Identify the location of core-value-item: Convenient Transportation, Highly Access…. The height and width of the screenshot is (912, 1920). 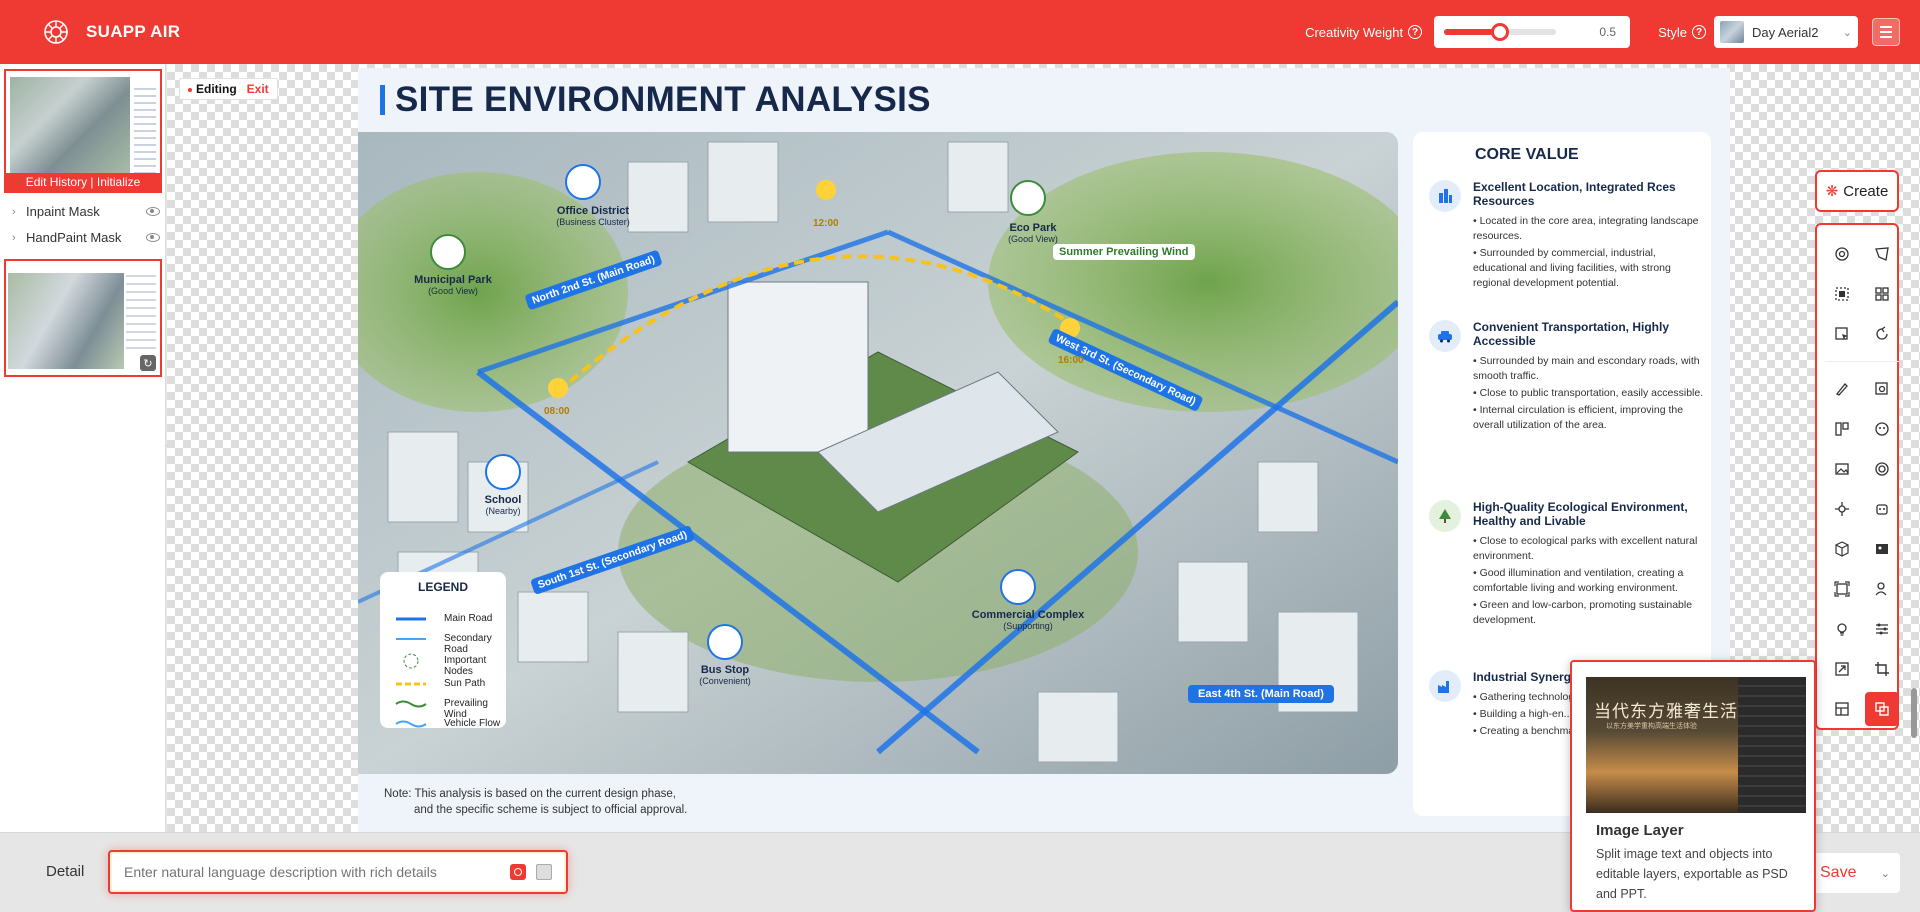
(1568, 376).